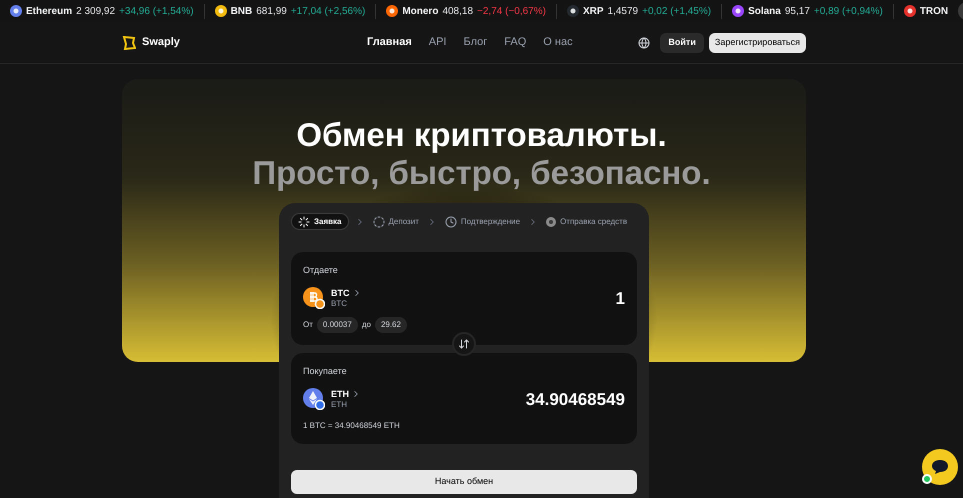 Image resolution: width=963 pixels, height=498 pixels. What do you see at coordinates (339, 303) in the screenshot?
I see `network-label: BTC` at bounding box center [339, 303].